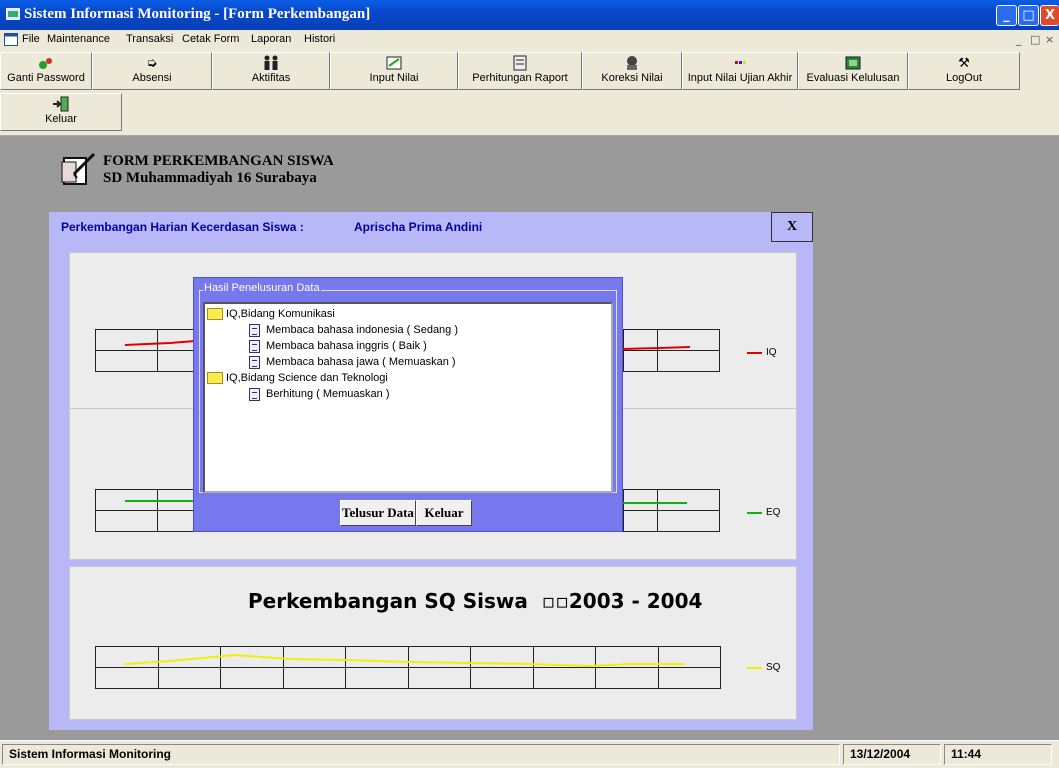  Describe the element at coordinates (149, 39) in the screenshot. I see `menu-transaksi: Transaksi` at that location.